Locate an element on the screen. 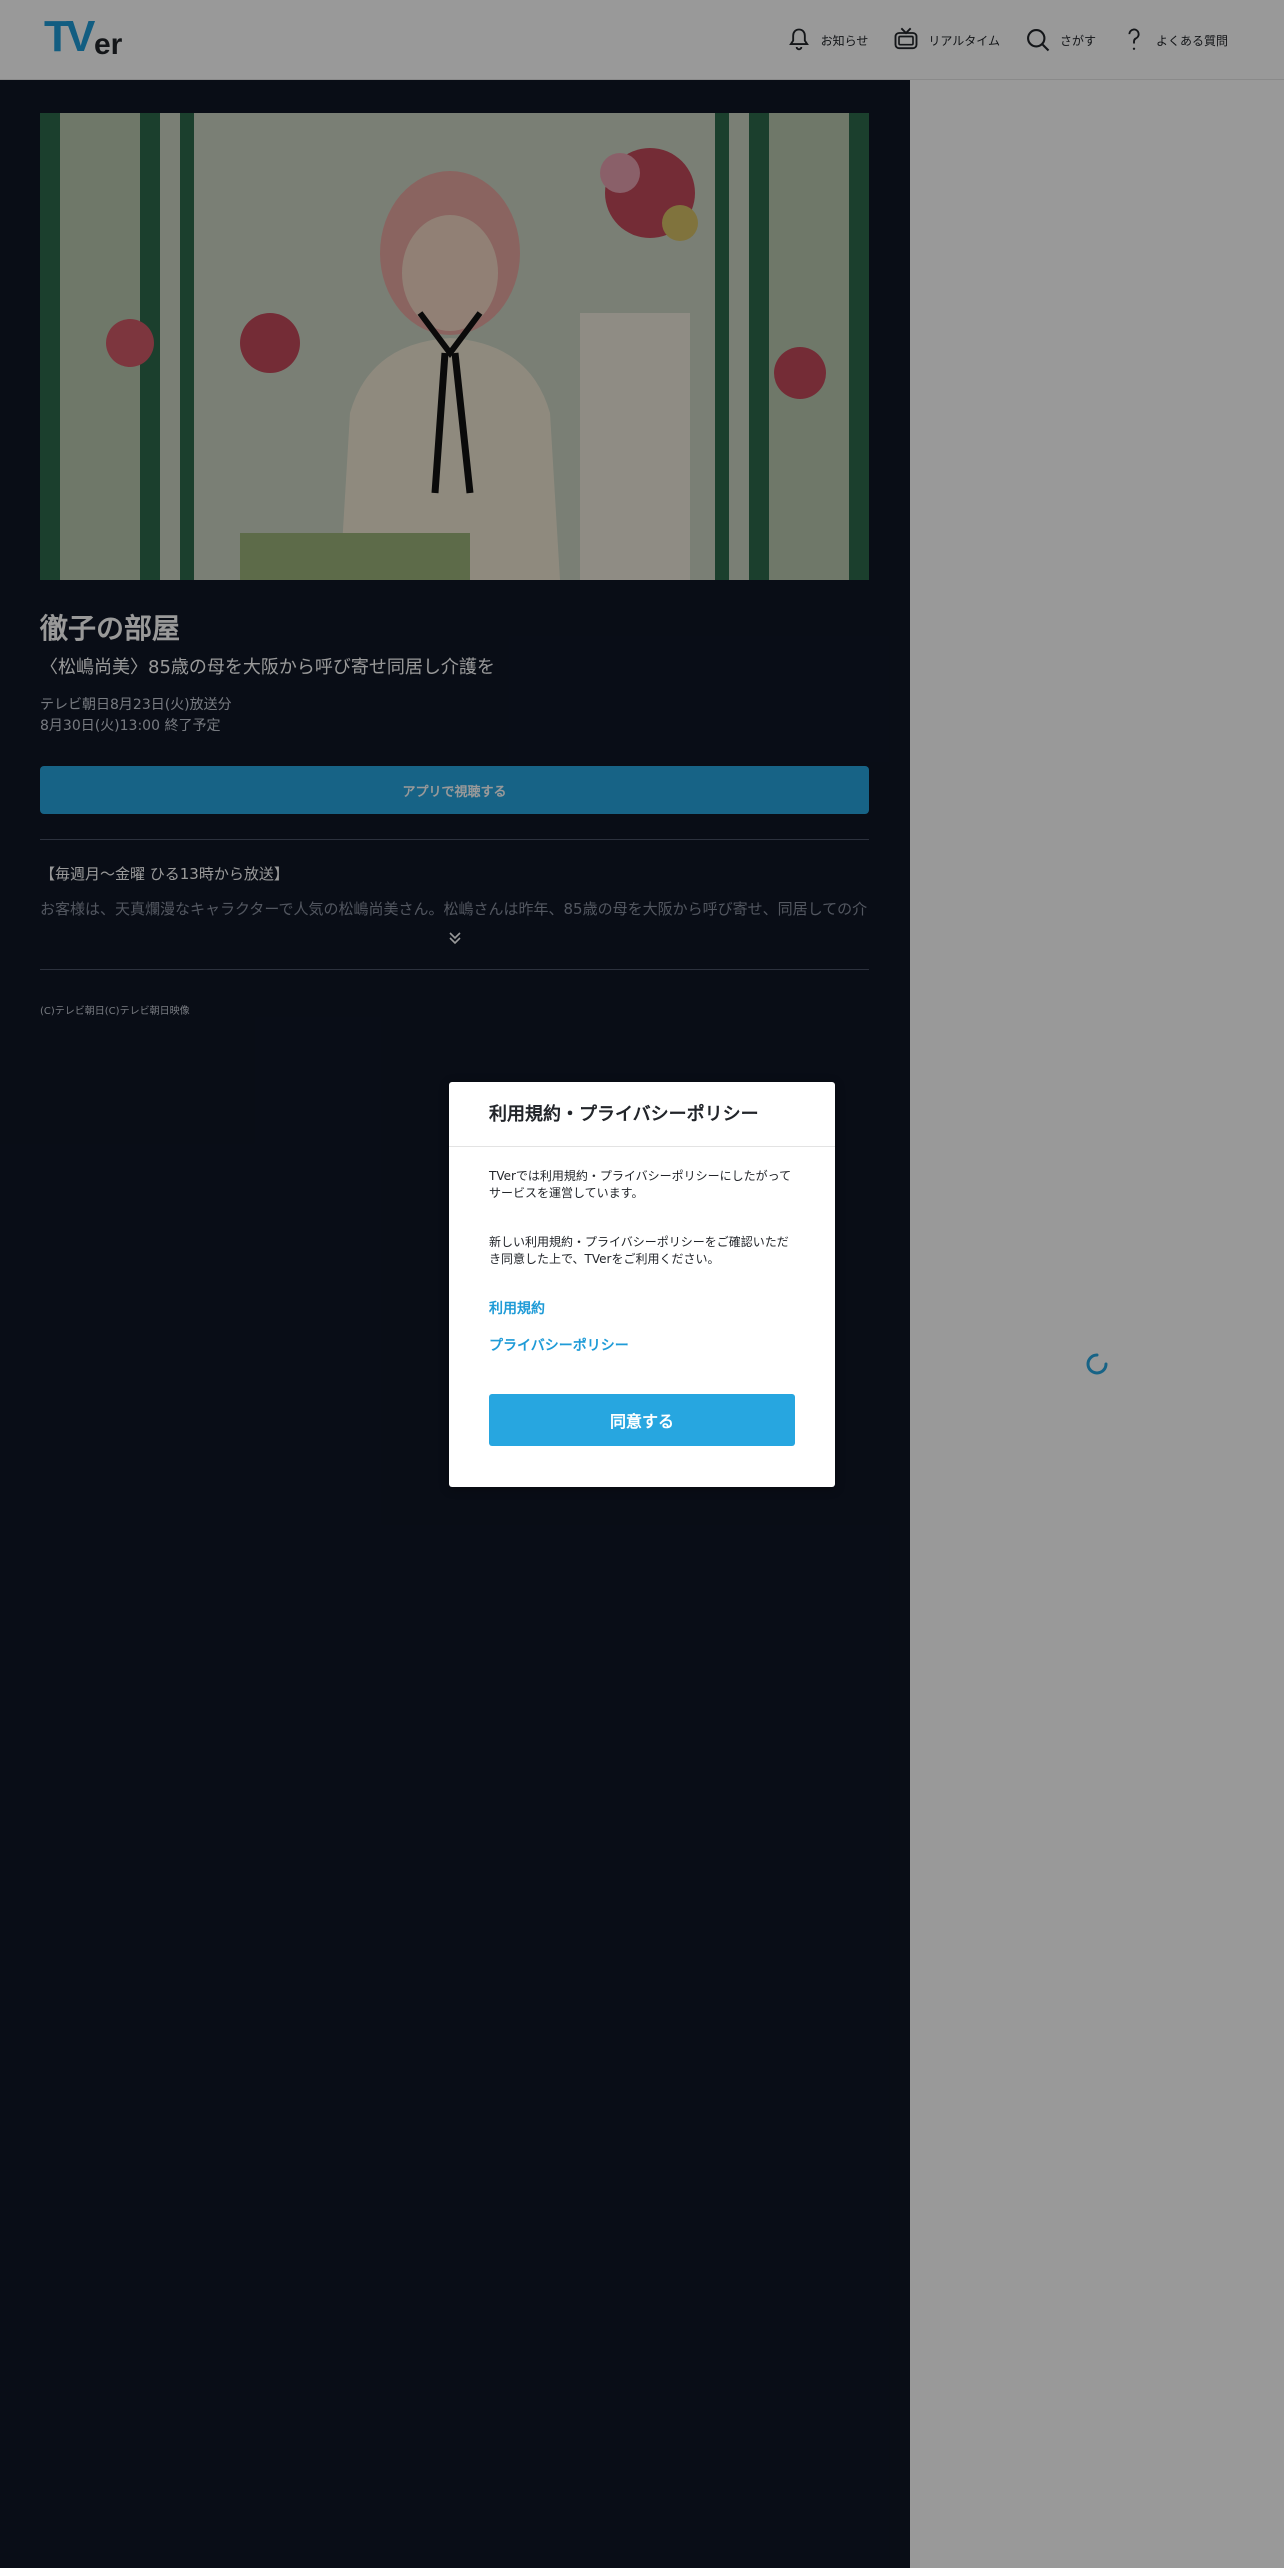 This screenshot has height=2568, width=1284. privacy-policy-link: プライバシーポリシー is located at coordinates (559, 1345).